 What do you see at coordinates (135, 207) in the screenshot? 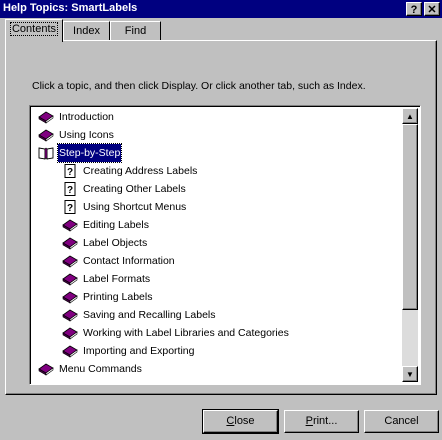
I see `tree-item-label: Using Shortcut Menus` at bounding box center [135, 207].